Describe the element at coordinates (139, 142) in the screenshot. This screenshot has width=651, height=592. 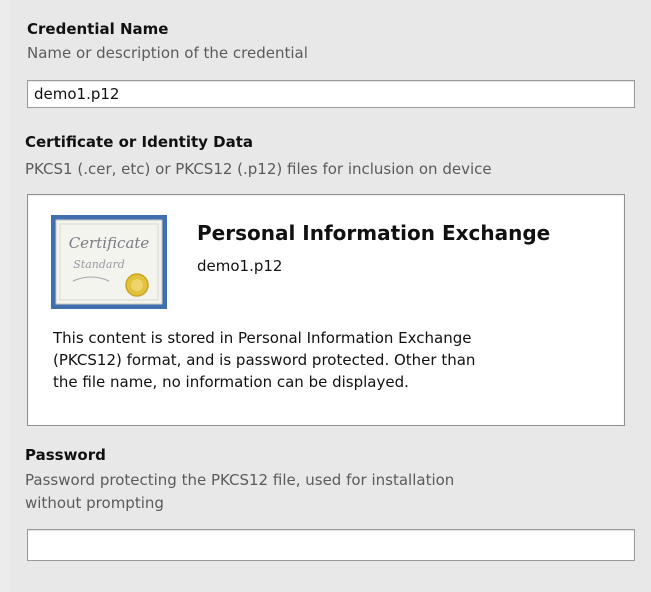
I see `certificate-title: Certificate or Identity Data` at that location.